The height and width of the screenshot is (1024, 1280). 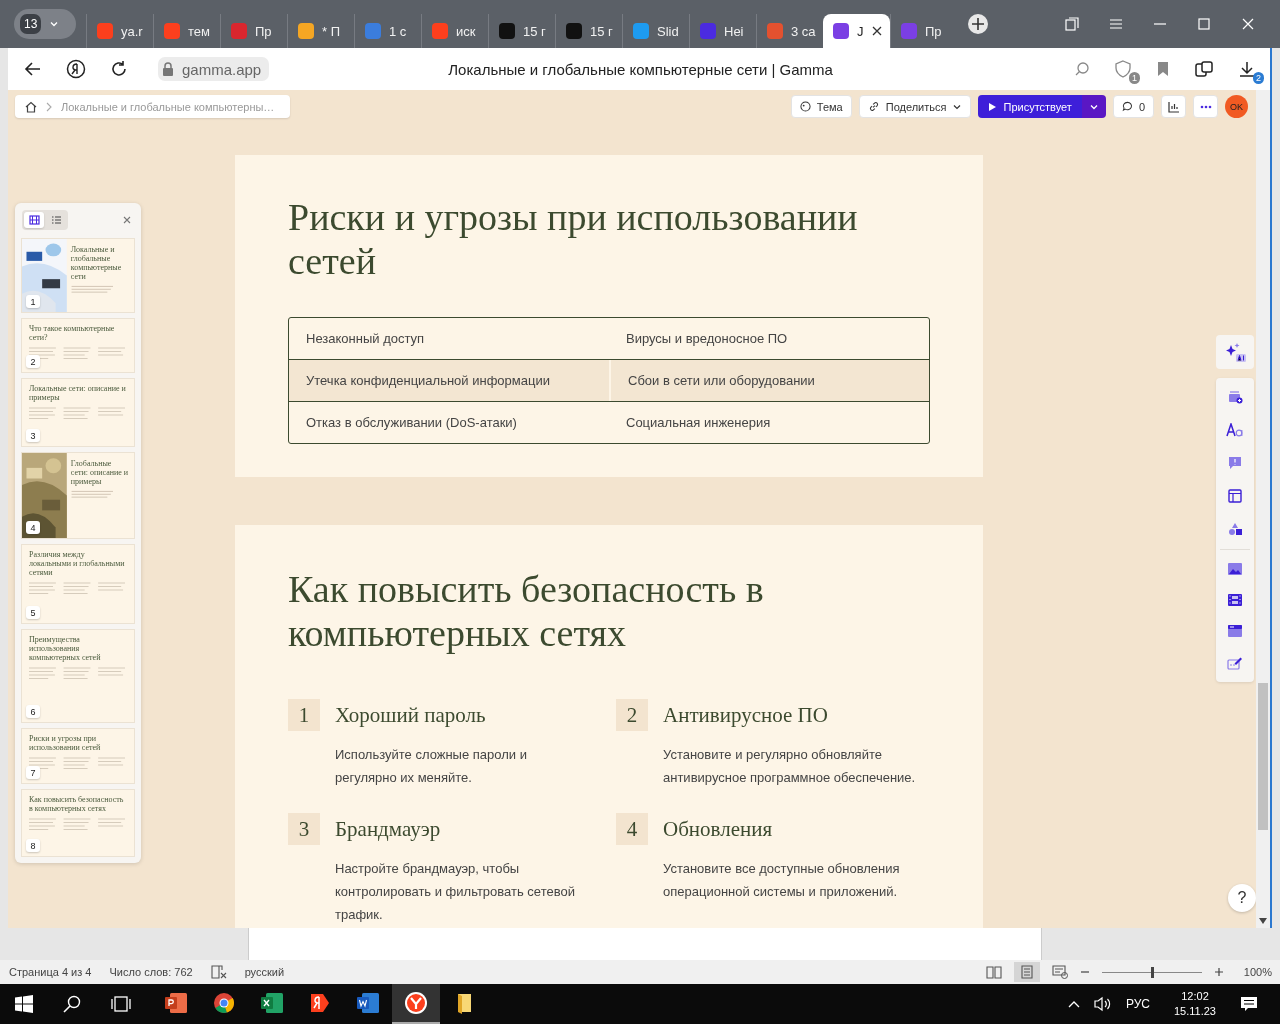 What do you see at coordinates (1235, 631) in the screenshot?
I see `embed-icon` at bounding box center [1235, 631].